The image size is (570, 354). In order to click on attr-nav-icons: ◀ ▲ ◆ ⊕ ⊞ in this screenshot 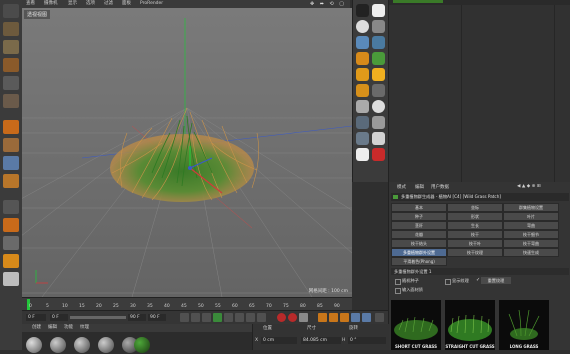, I will do `click(529, 186)`.